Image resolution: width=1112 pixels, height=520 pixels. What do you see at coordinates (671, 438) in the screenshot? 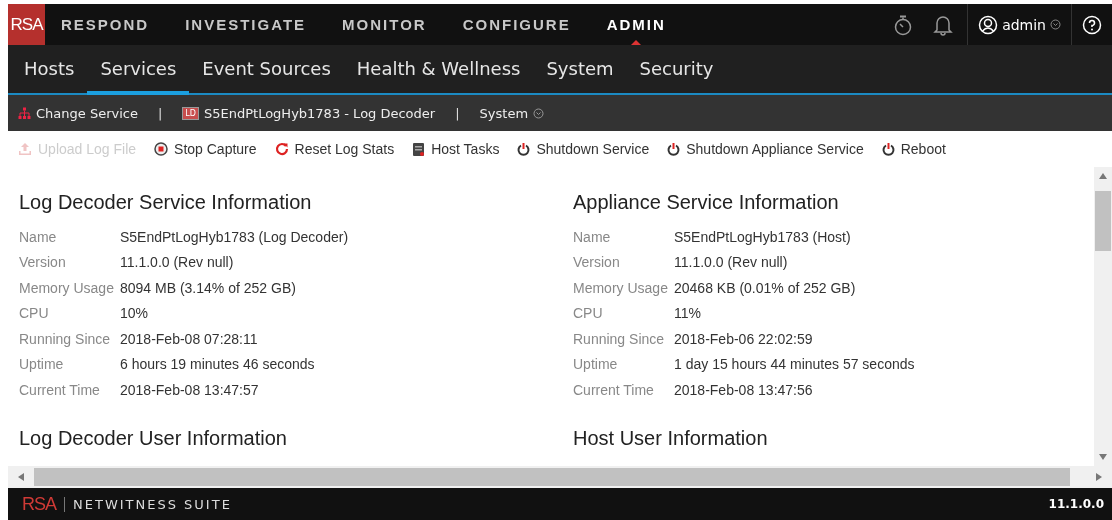
I see `section-title: Host User Information` at bounding box center [671, 438].